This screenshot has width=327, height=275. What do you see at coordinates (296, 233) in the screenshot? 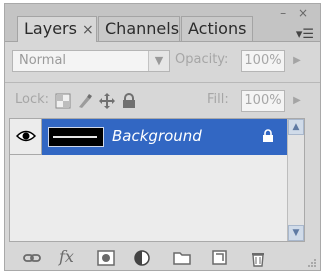
I see `scroll-down-icon: ▼` at bounding box center [296, 233].